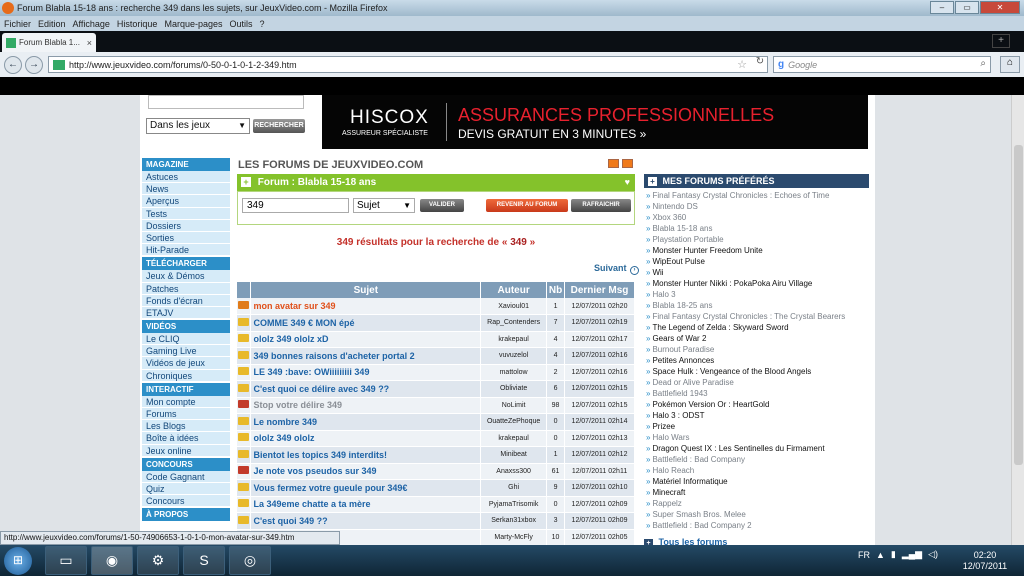 This screenshot has width=1024, height=576. I want to click on topic-subject: Stop votre délire 349, so click(366, 405).